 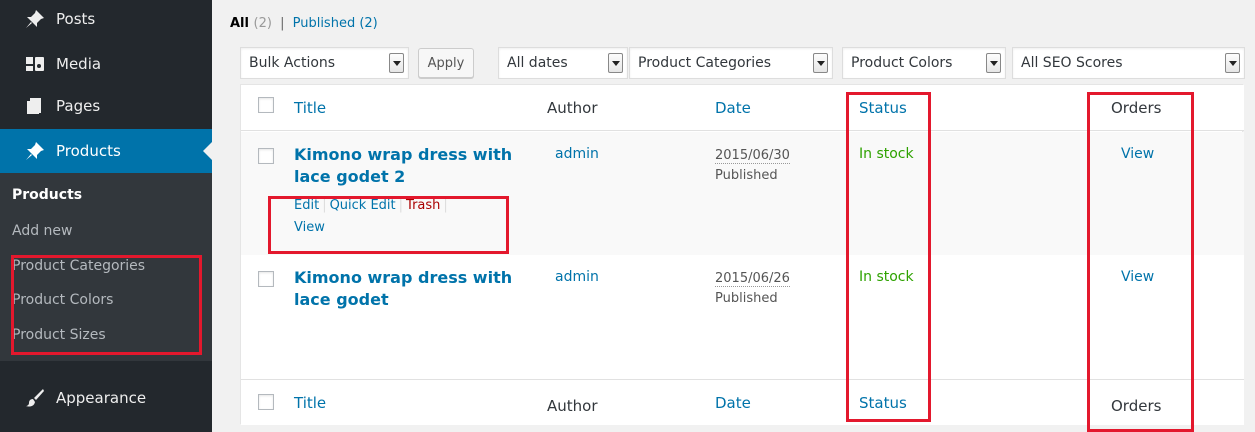 What do you see at coordinates (35, 106) in the screenshot?
I see `pages-icon` at bounding box center [35, 106].